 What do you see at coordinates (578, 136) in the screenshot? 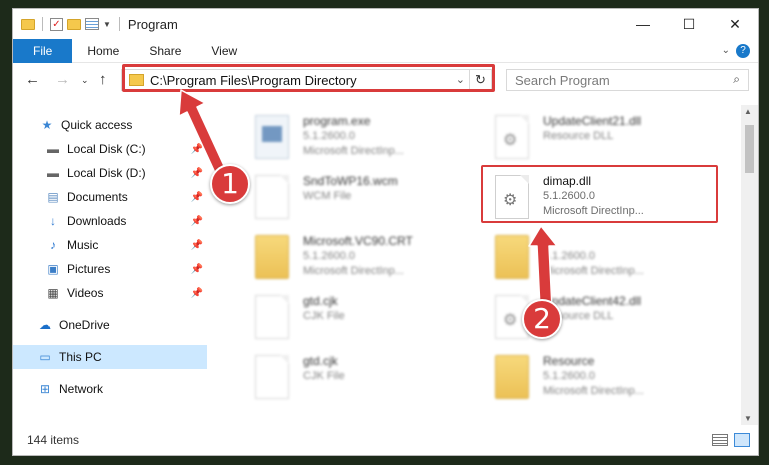
I see `file-type: Resource DLL` at bounding box center [578, 136].